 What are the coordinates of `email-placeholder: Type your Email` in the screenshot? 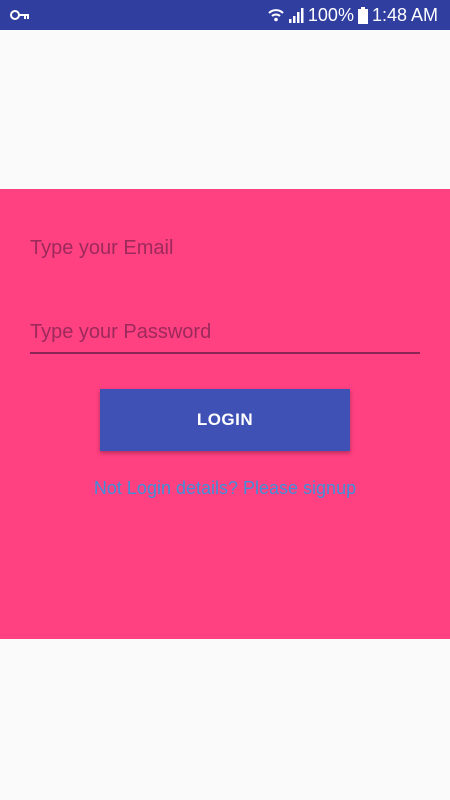 It's located at (102, 247).